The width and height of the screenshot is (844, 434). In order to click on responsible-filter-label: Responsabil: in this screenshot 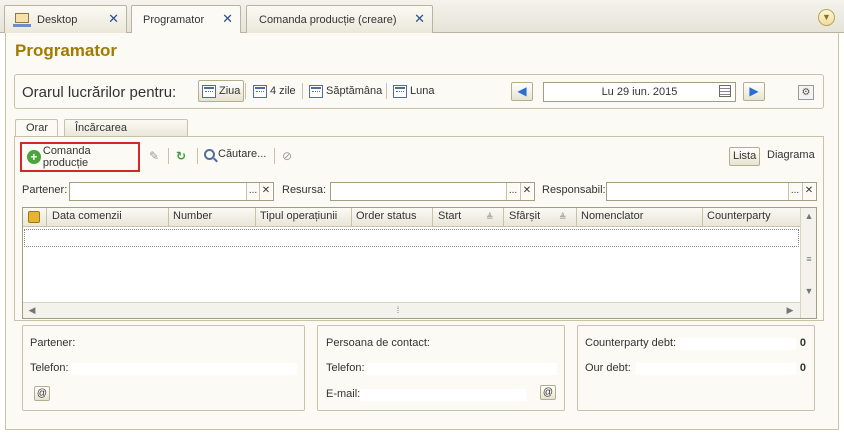, I will do `click(574, 190)`.